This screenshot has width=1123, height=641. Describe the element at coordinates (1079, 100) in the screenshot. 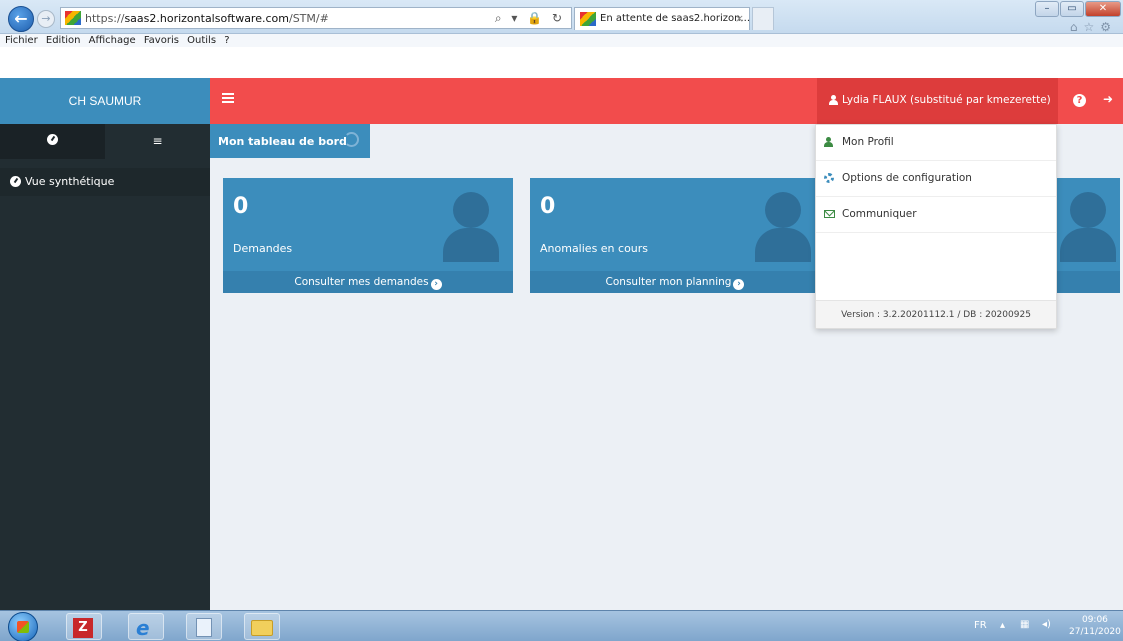

I see `help-icon: ?` at that location.